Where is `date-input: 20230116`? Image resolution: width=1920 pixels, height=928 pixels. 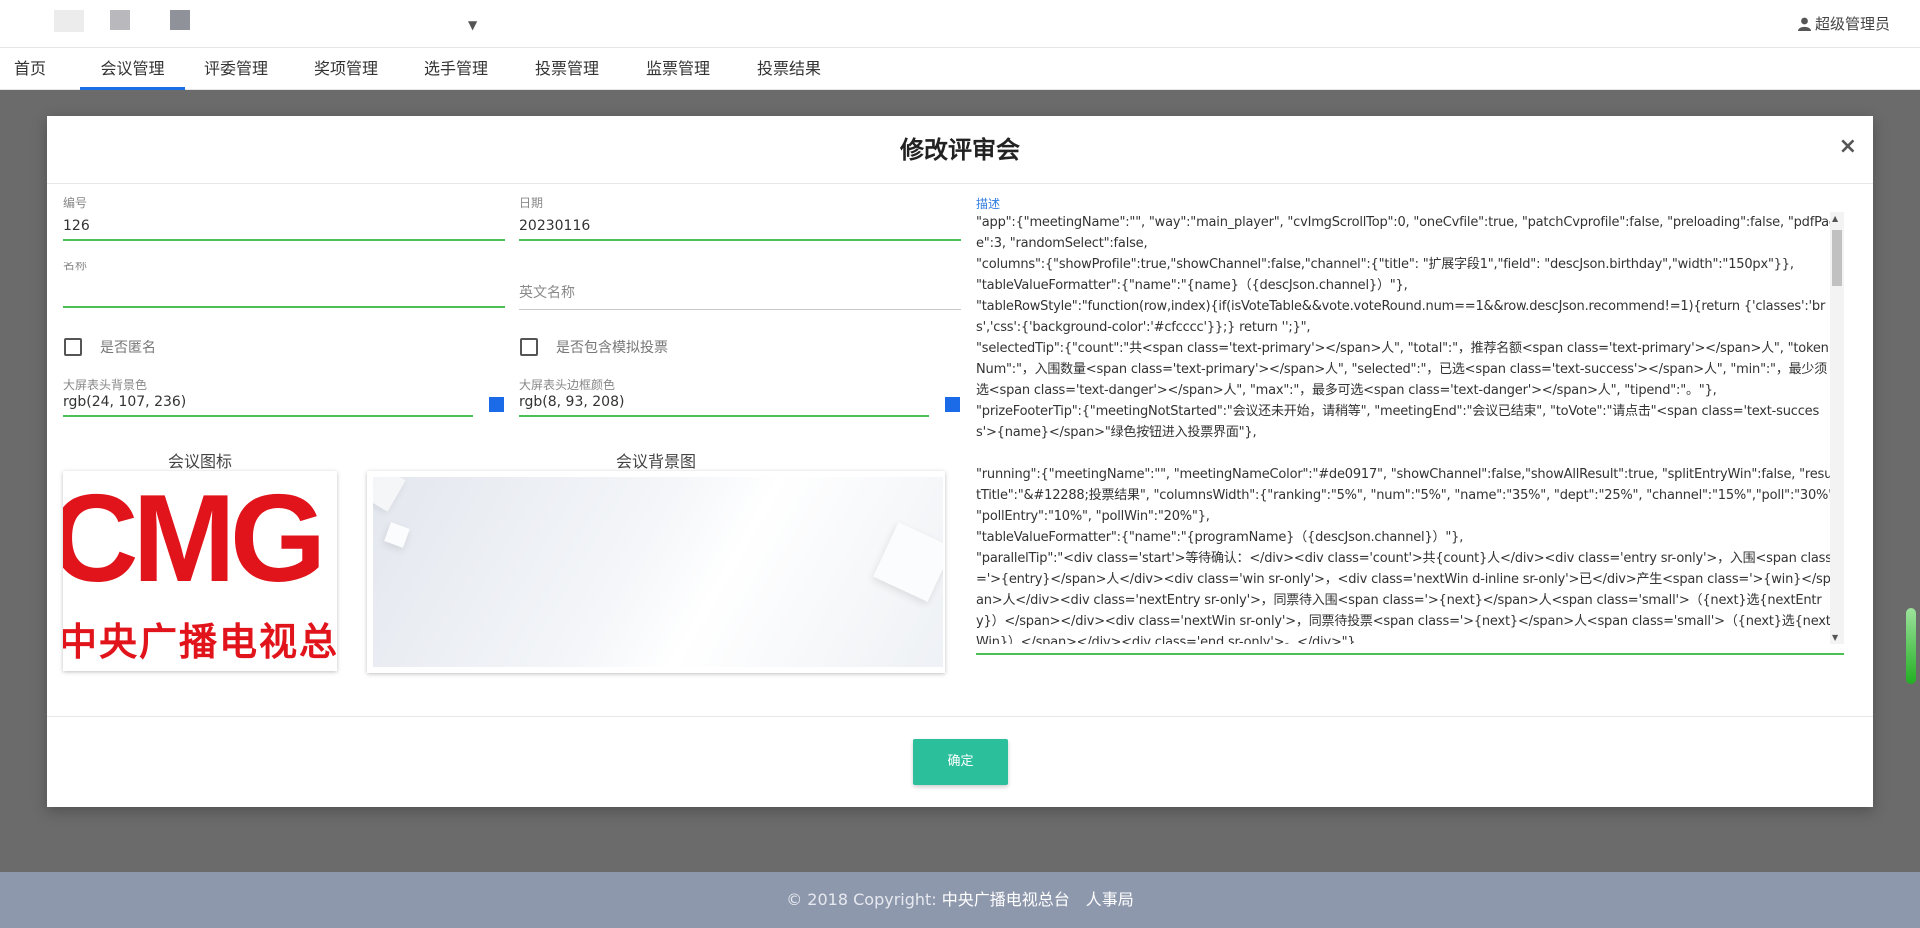 date-input: 20230116 is located at coordinates (554, 226).